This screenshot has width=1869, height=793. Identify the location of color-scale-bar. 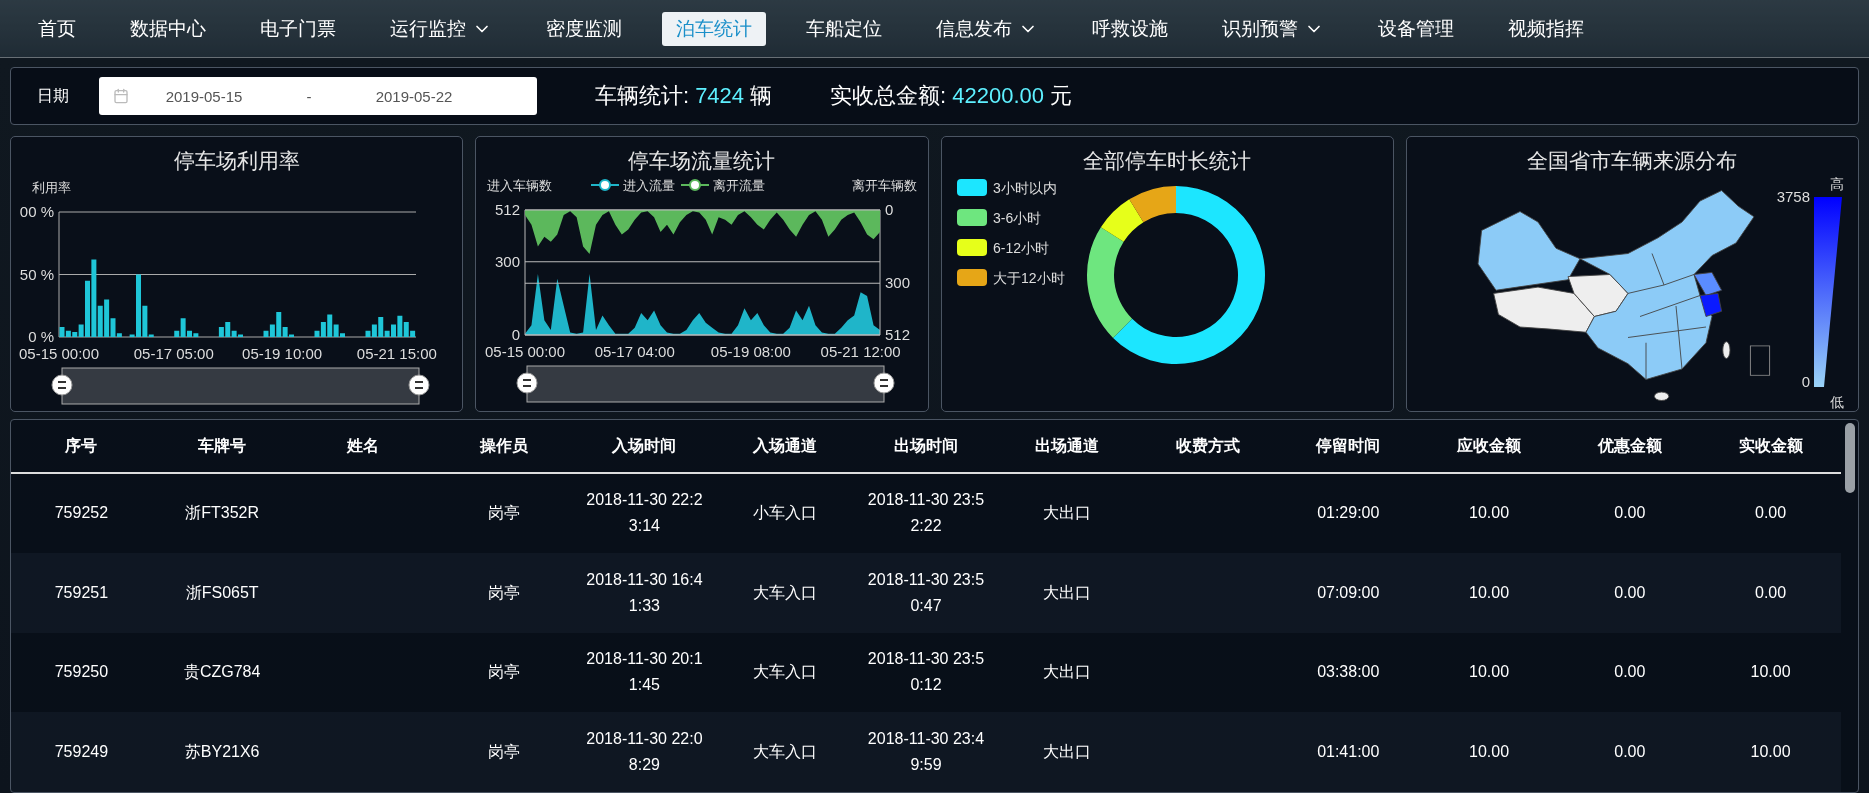
(1827, 291).